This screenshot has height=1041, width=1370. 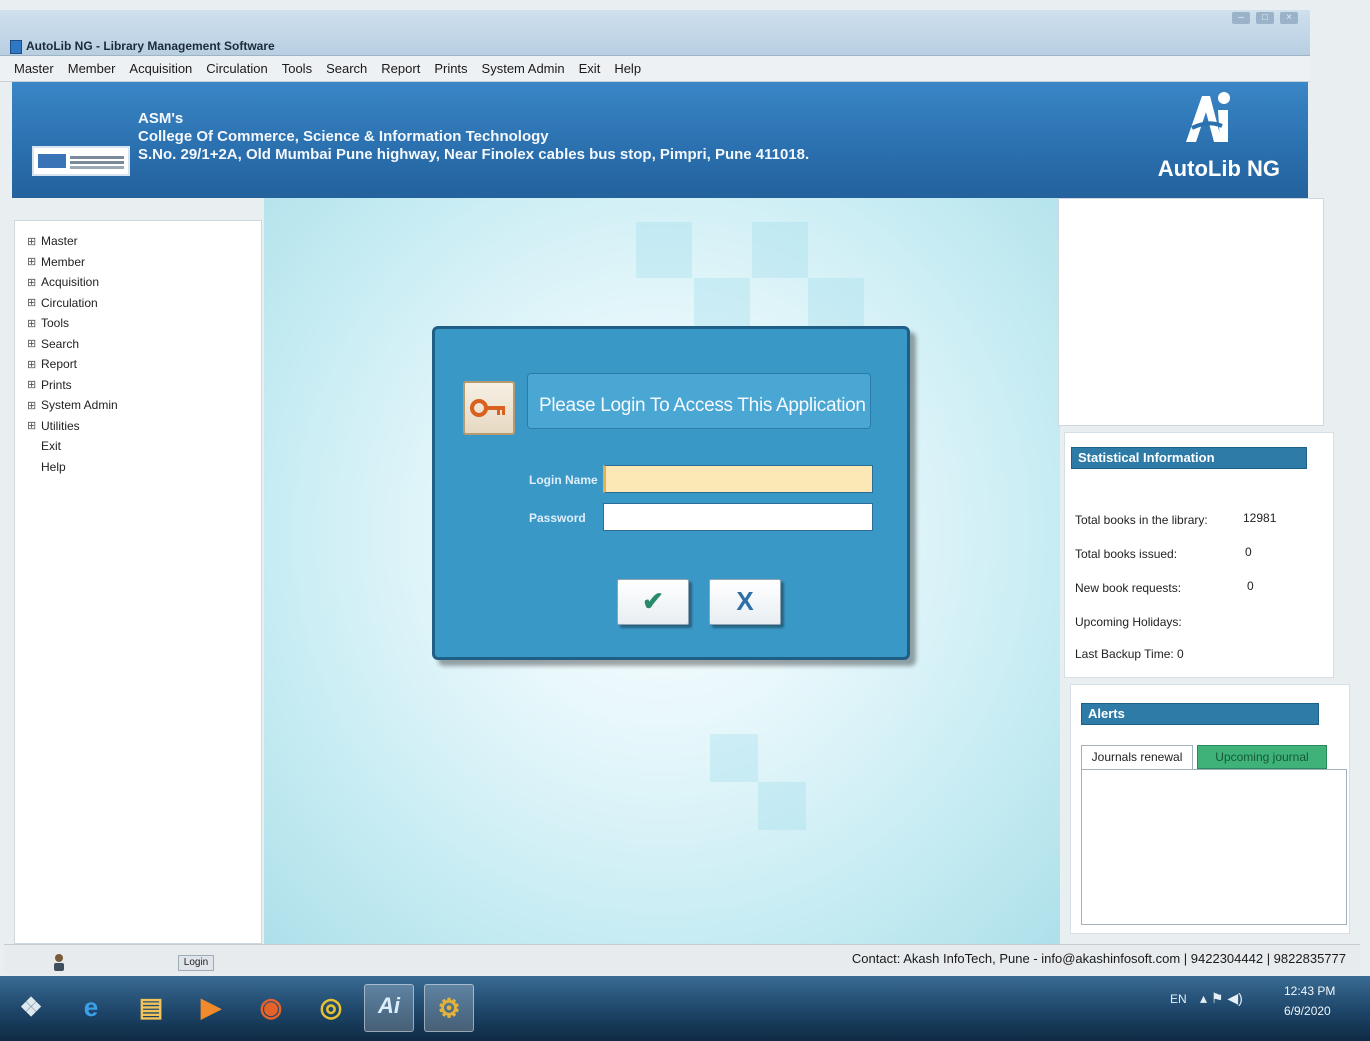 What do you see at coordinates (1128, 588) in the screenshot?
I see `stat-label: New book requests:` at bounding box center [1128, 588].